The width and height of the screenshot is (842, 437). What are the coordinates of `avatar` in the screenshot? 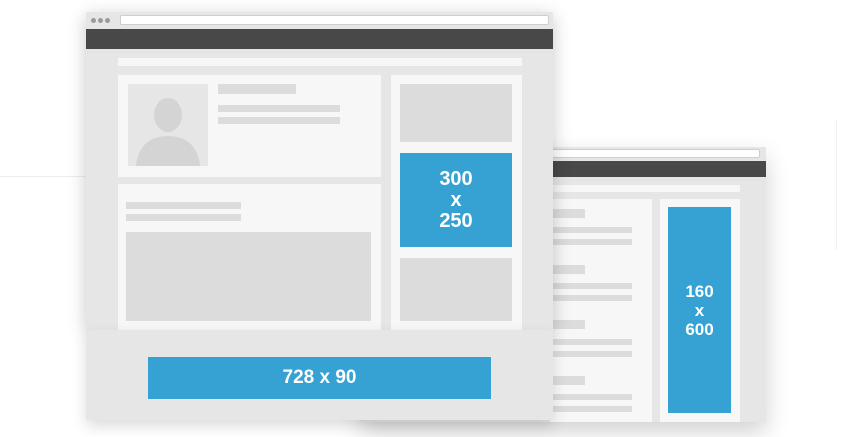 It's located at (168, 125).